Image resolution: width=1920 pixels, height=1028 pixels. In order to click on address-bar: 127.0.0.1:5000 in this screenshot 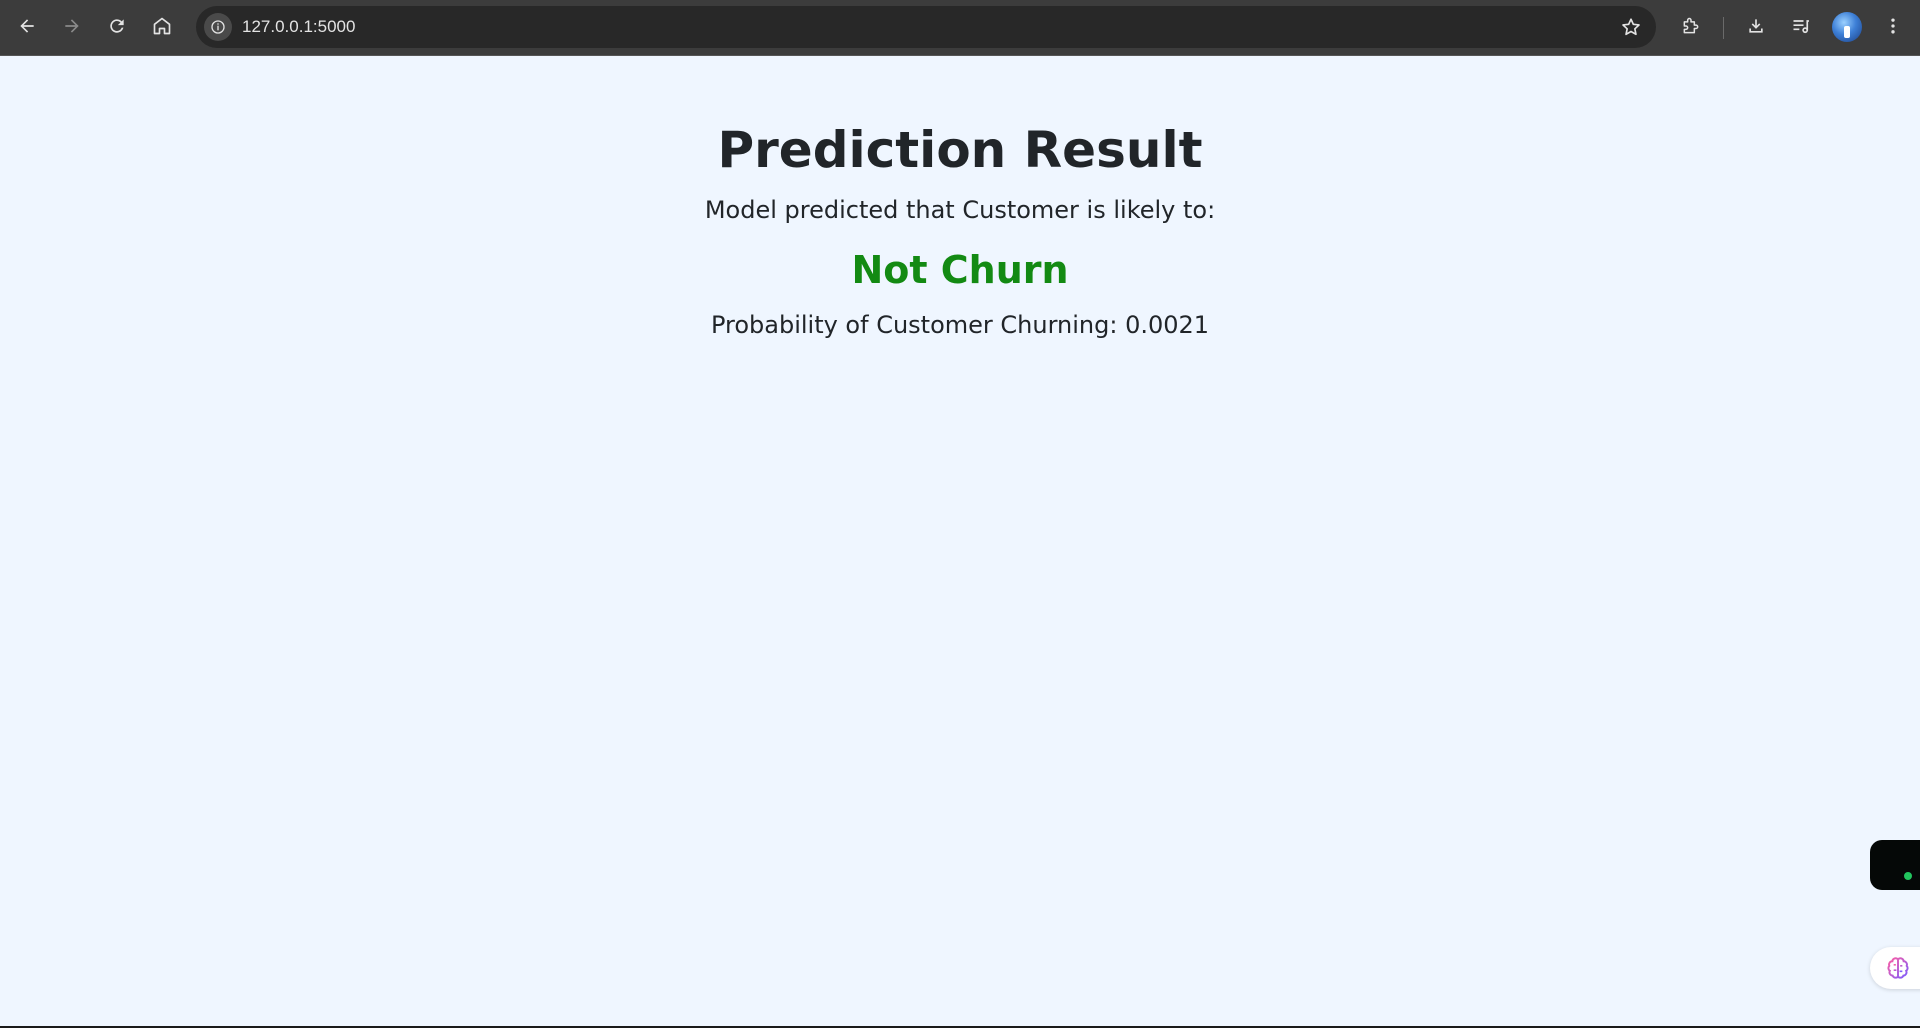, I will do `click(926, 27)`.